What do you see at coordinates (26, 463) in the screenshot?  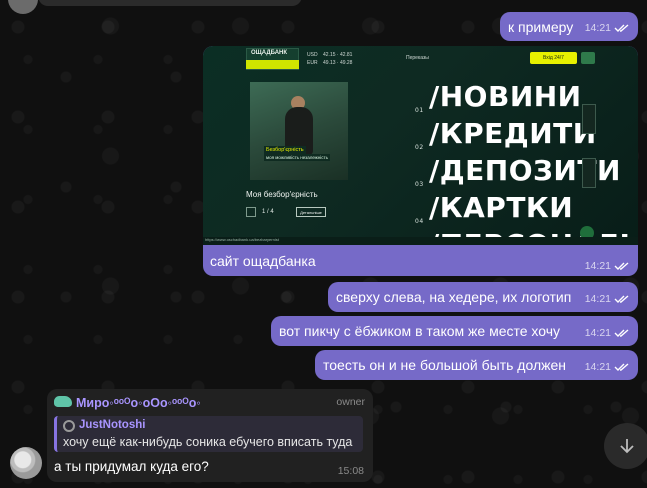 I see `sender-avatar` at bounding box center [26, 463].